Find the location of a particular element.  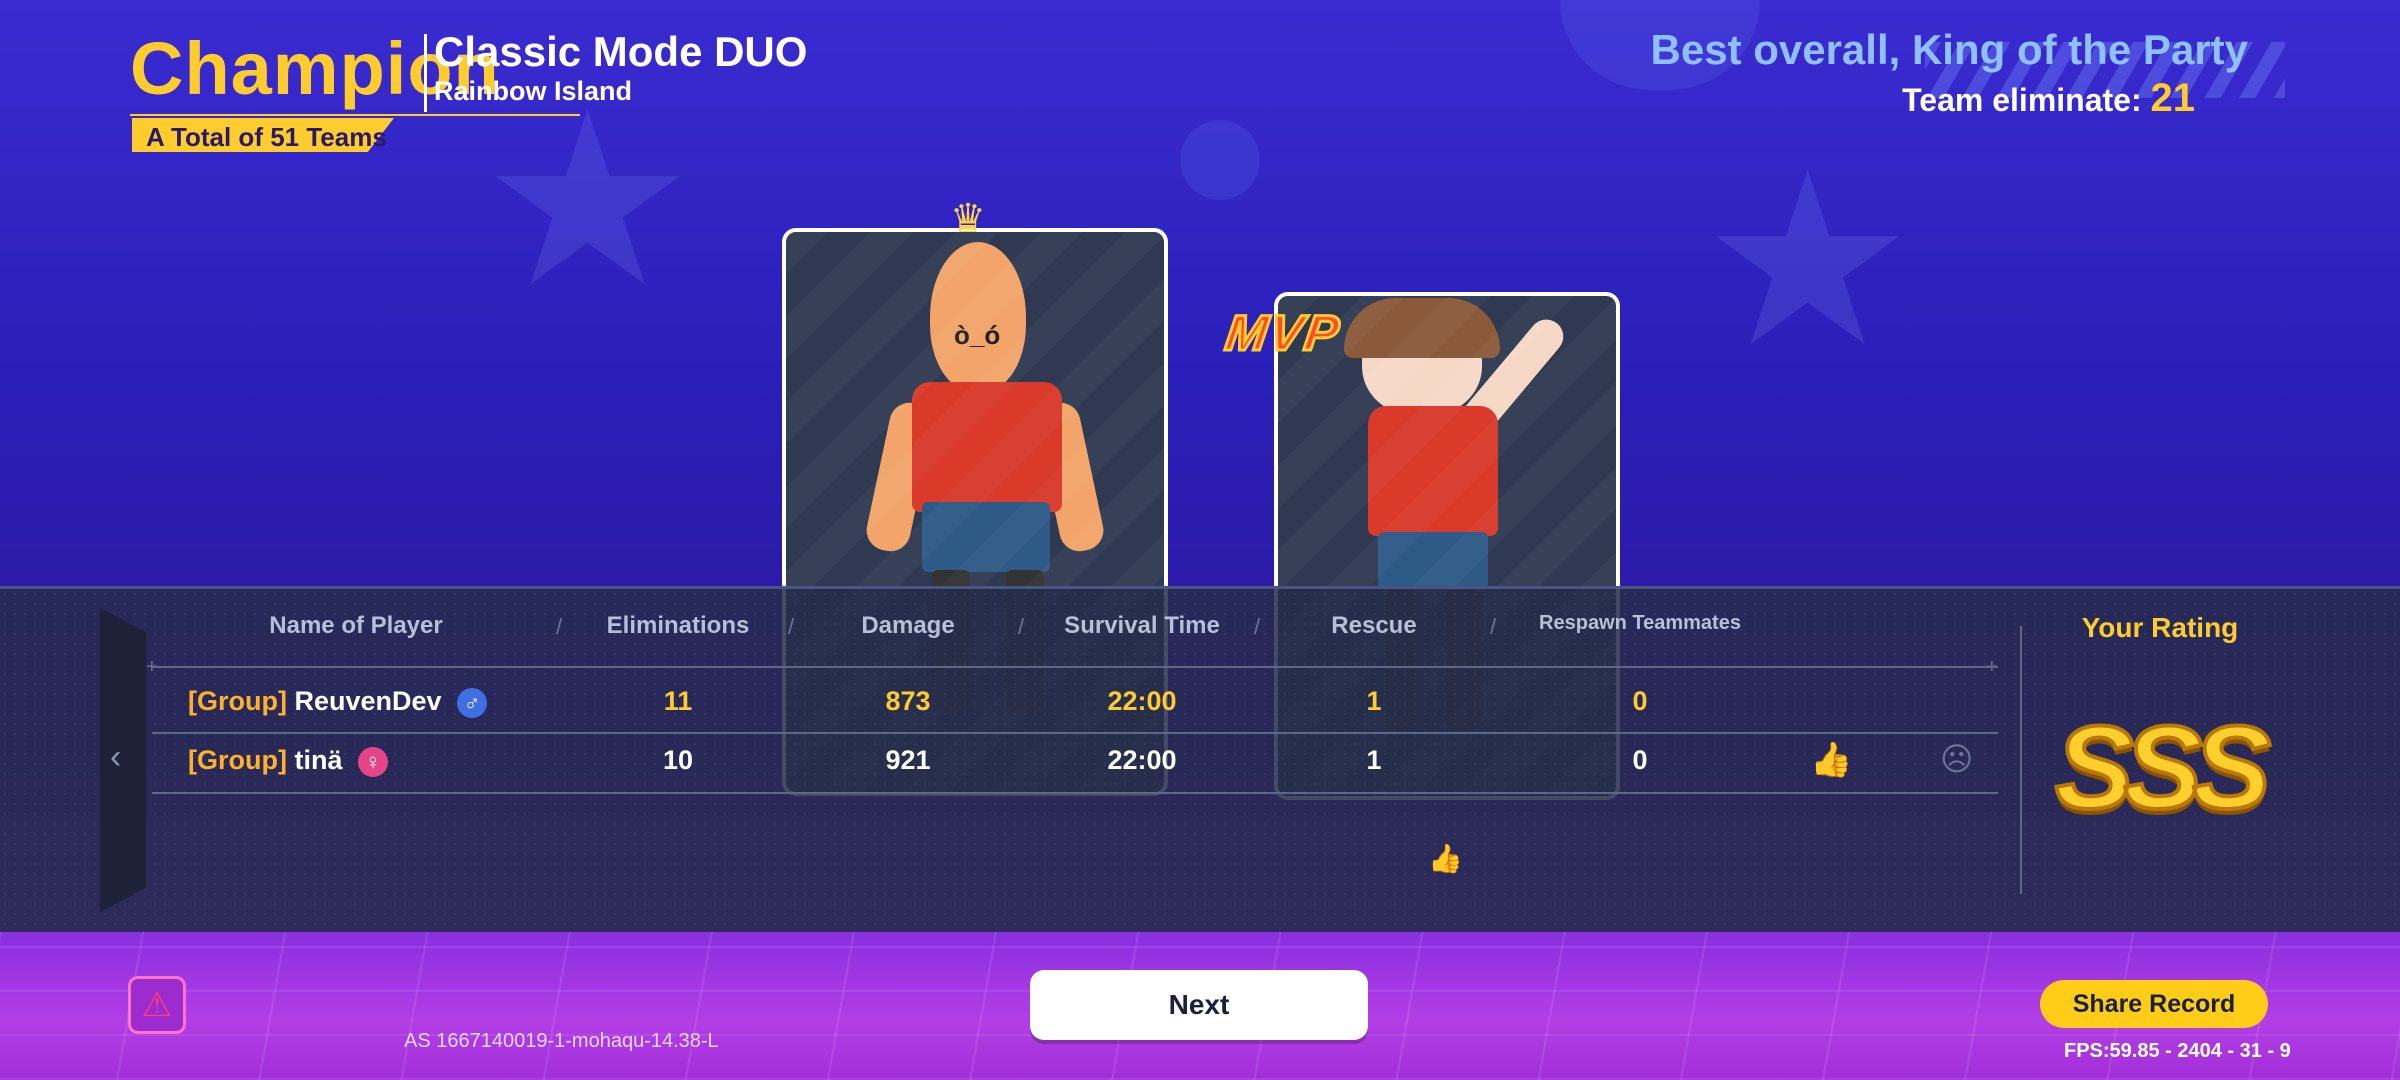

player-name-cell: [Group] ReuvenDev ♂ is located at coordinates (338, 702).